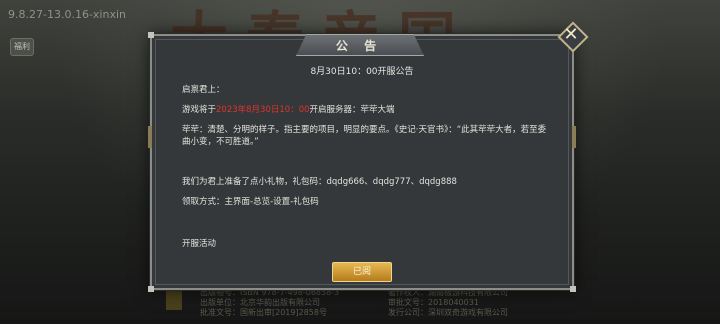 This screenshot has width=720, height=324. I want to click on server-open-text: 游戏将于2023年8月30日10：00开启服务器：荦荦大端, so click(288, 110).